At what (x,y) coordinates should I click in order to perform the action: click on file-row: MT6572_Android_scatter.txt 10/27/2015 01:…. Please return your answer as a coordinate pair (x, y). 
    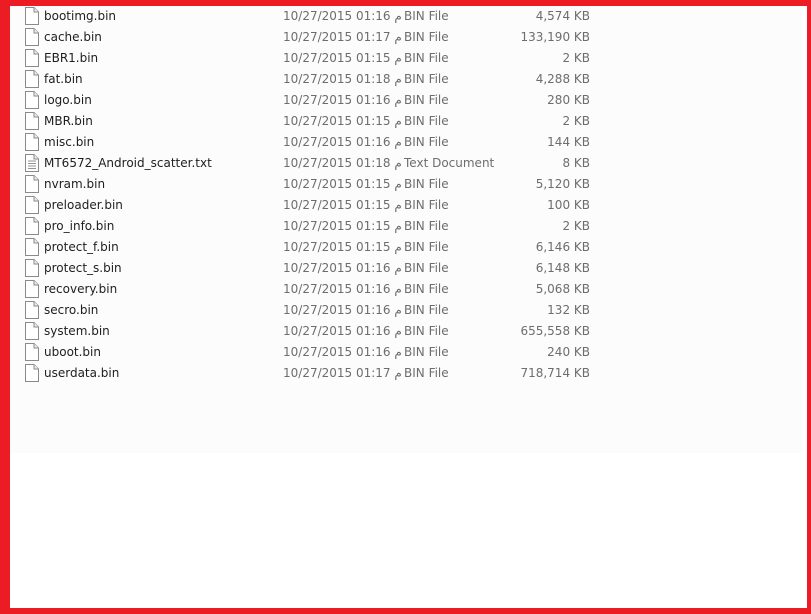
    Looking at the image, I should click on (406, 163).